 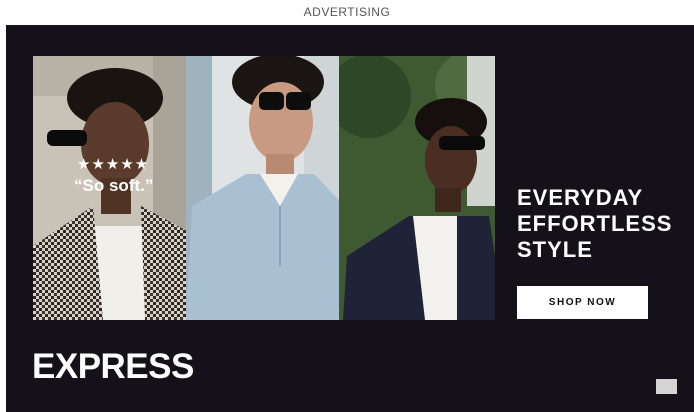 I want to click on model-photo-navy-blazer, so click(x=417, y=188).